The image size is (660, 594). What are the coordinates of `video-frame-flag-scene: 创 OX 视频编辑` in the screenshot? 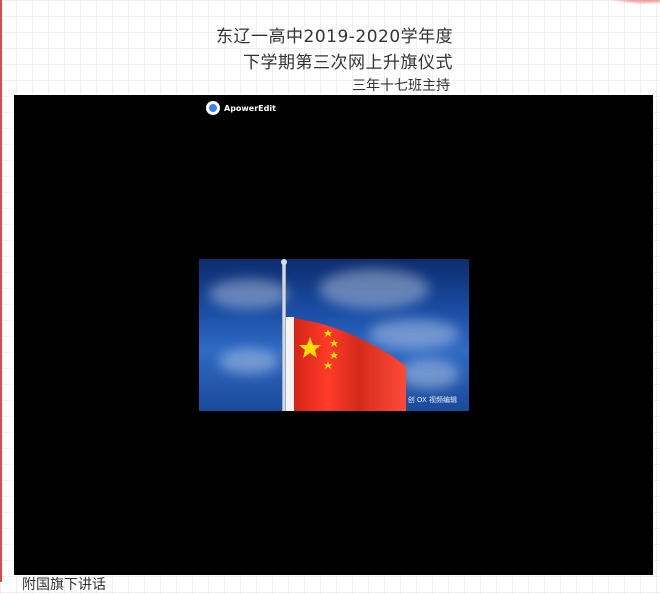 It's located at (334, 335).